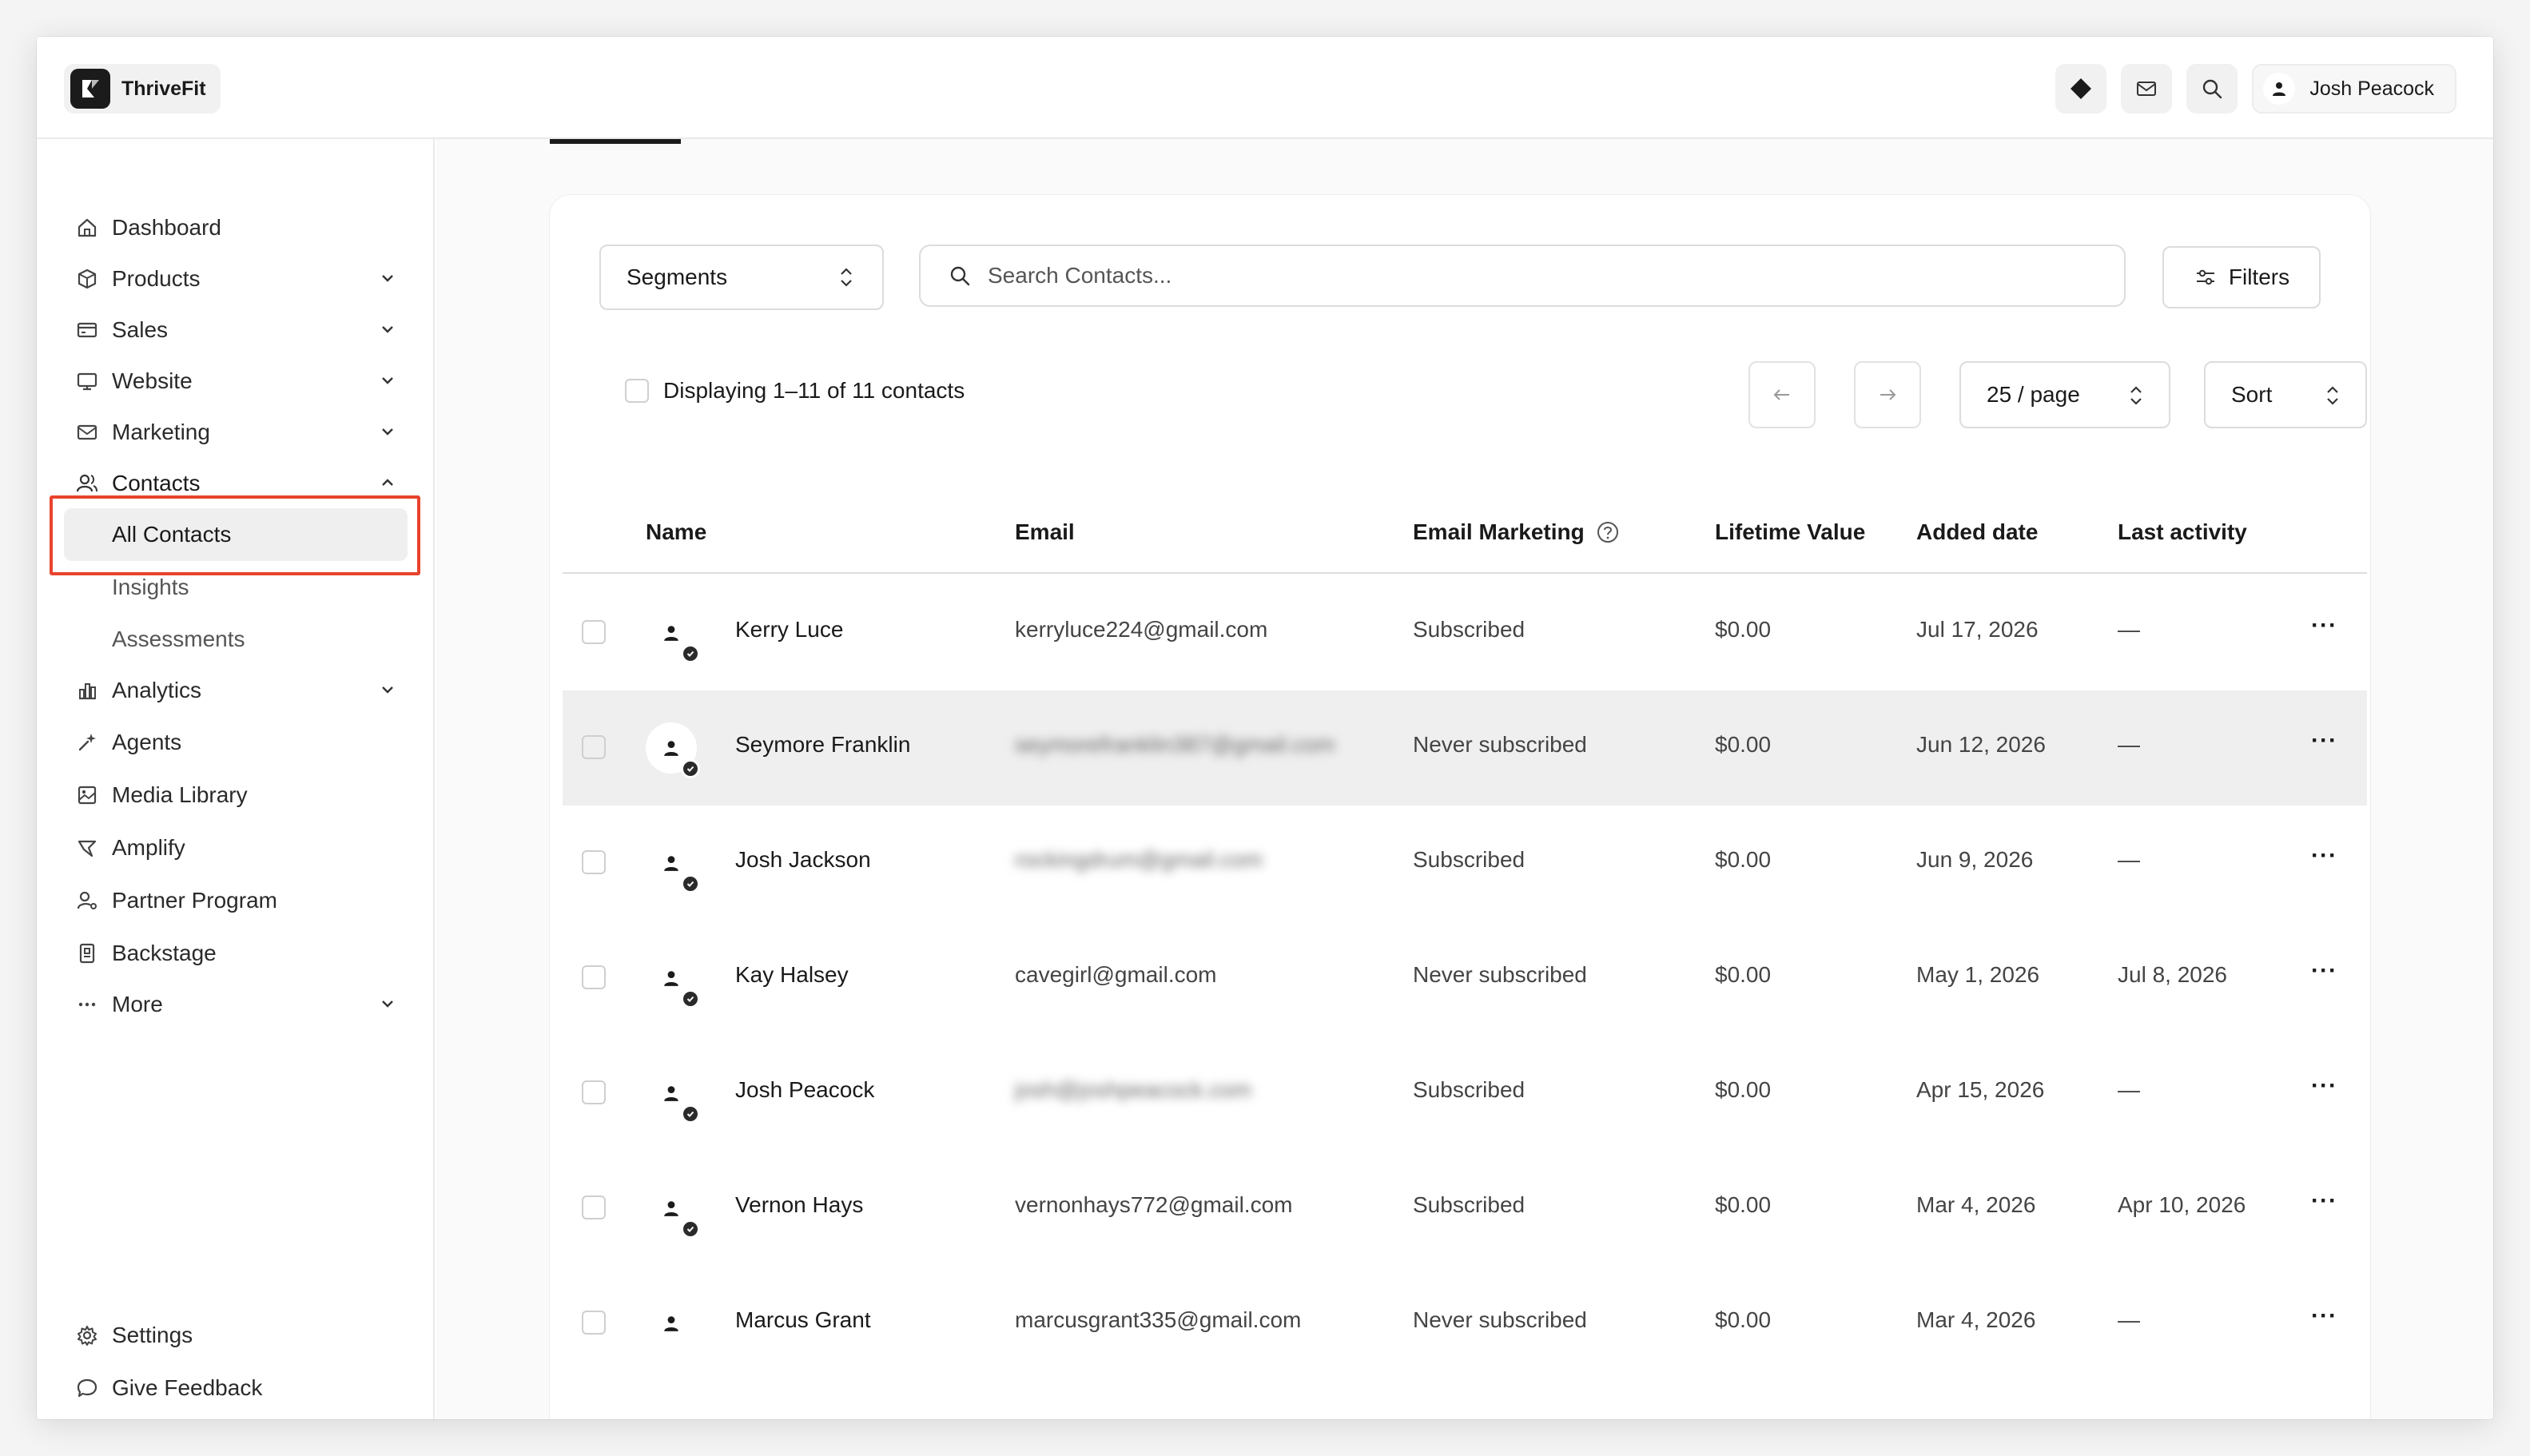  Describe the element at coordinates (141, 329) in the screenshot. I see `sidebar-item-label: Sales` at that location.